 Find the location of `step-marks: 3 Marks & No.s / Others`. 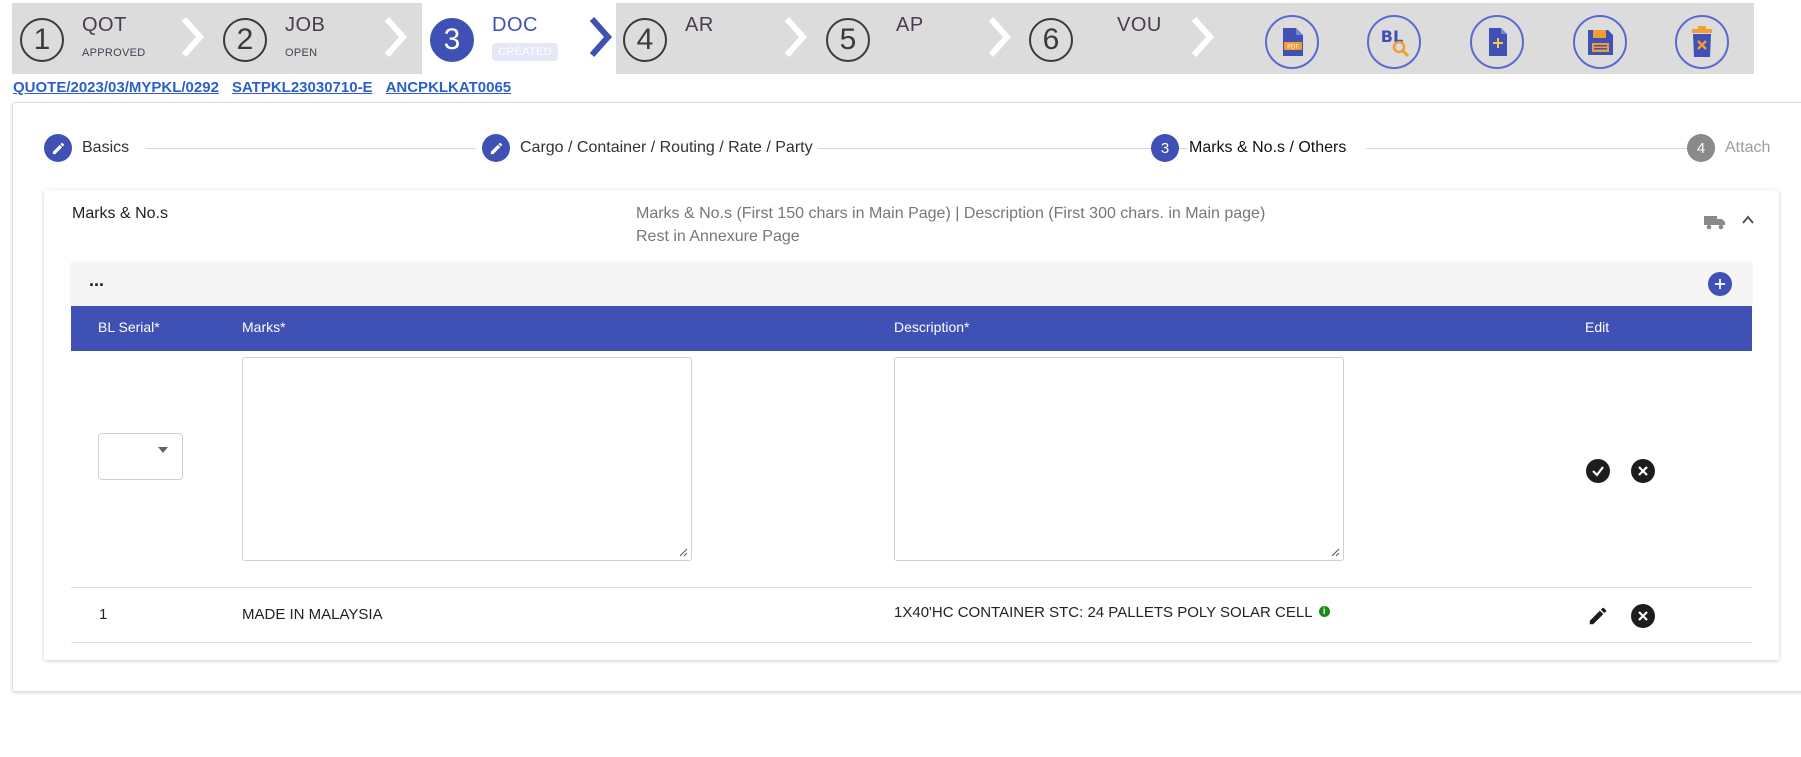

step-marks: 3 Marks & No.s / Others is located at coordinates (1248, 148).